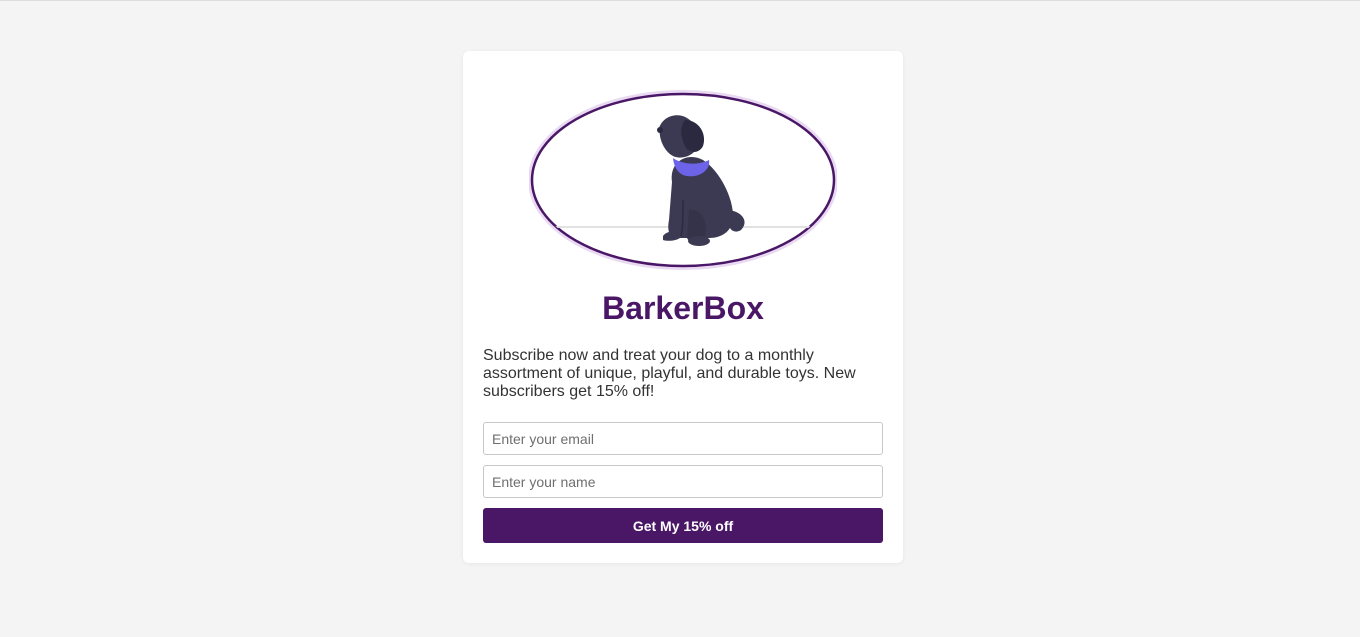  Describe the element at coordinates (683, 481) in the screenshot. I see `name-field` at that location.